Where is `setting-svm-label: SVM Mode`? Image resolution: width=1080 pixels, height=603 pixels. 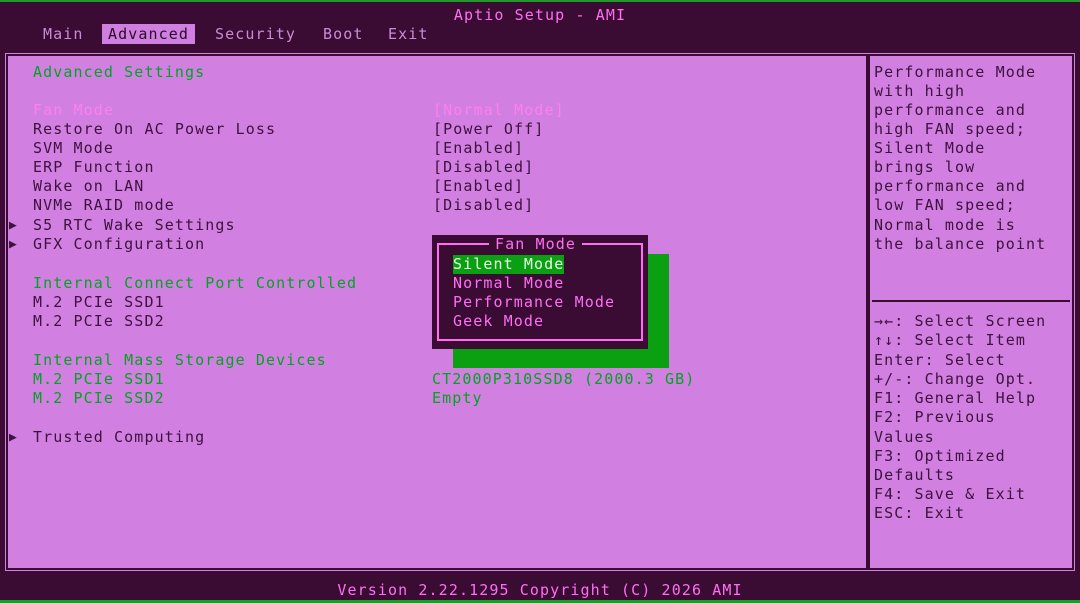 setting-svm-label: SVM Mode is located at coordinates (73, 148).